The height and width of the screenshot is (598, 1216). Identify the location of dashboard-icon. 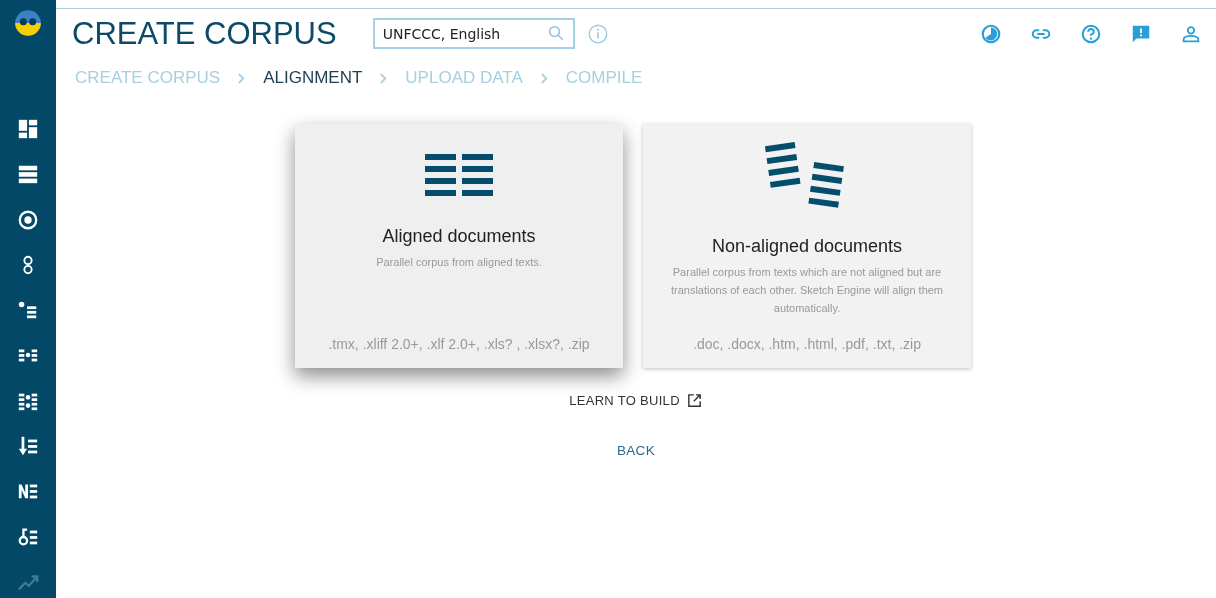
(28, 129).